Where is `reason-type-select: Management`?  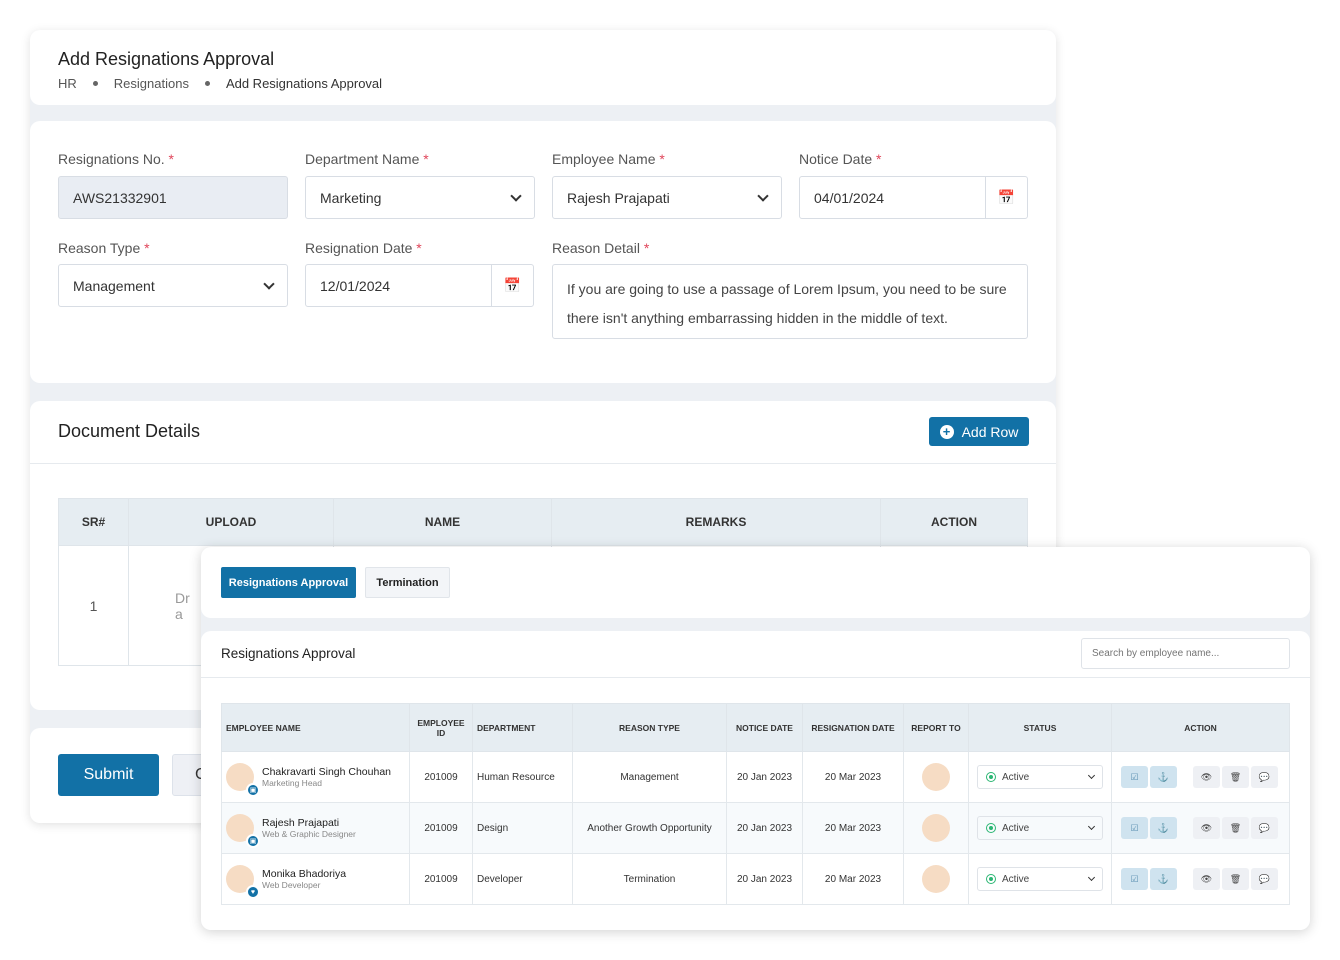
reason-type-select: Management is located at coordinates (173, 285).